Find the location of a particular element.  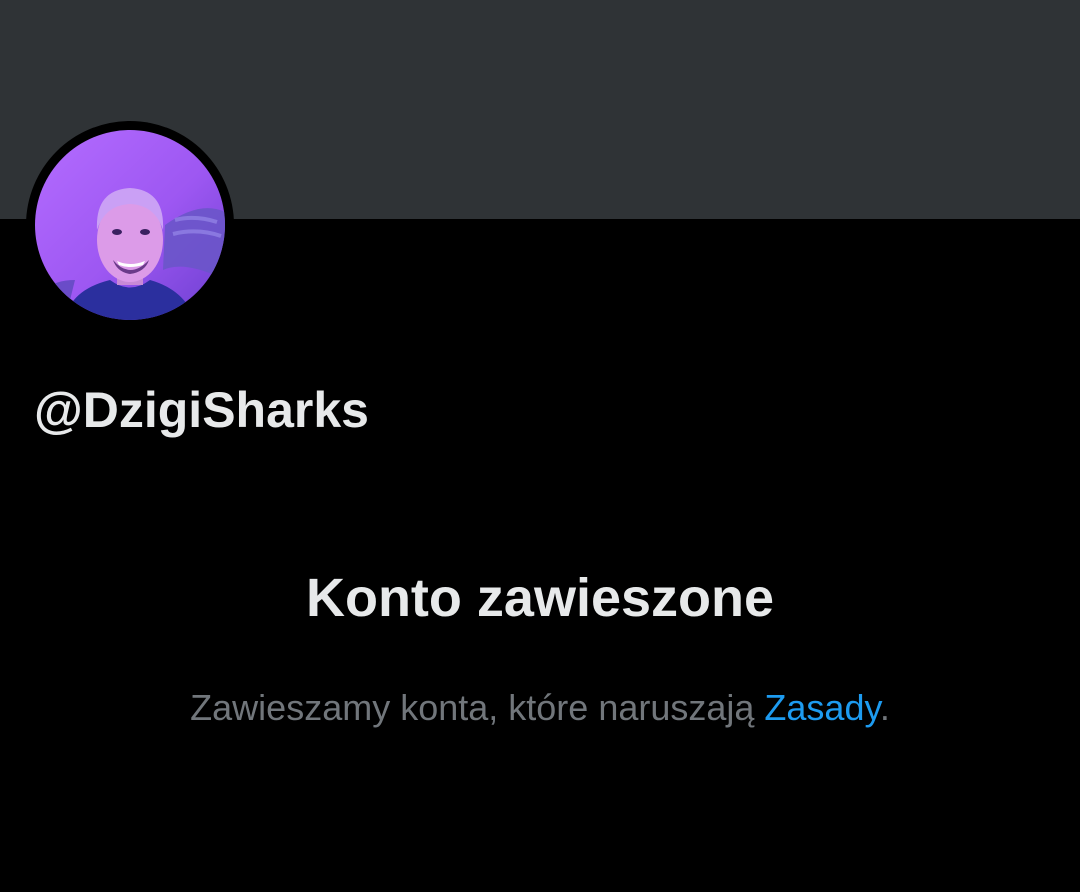

avatar is located at coordinates (130, 225).